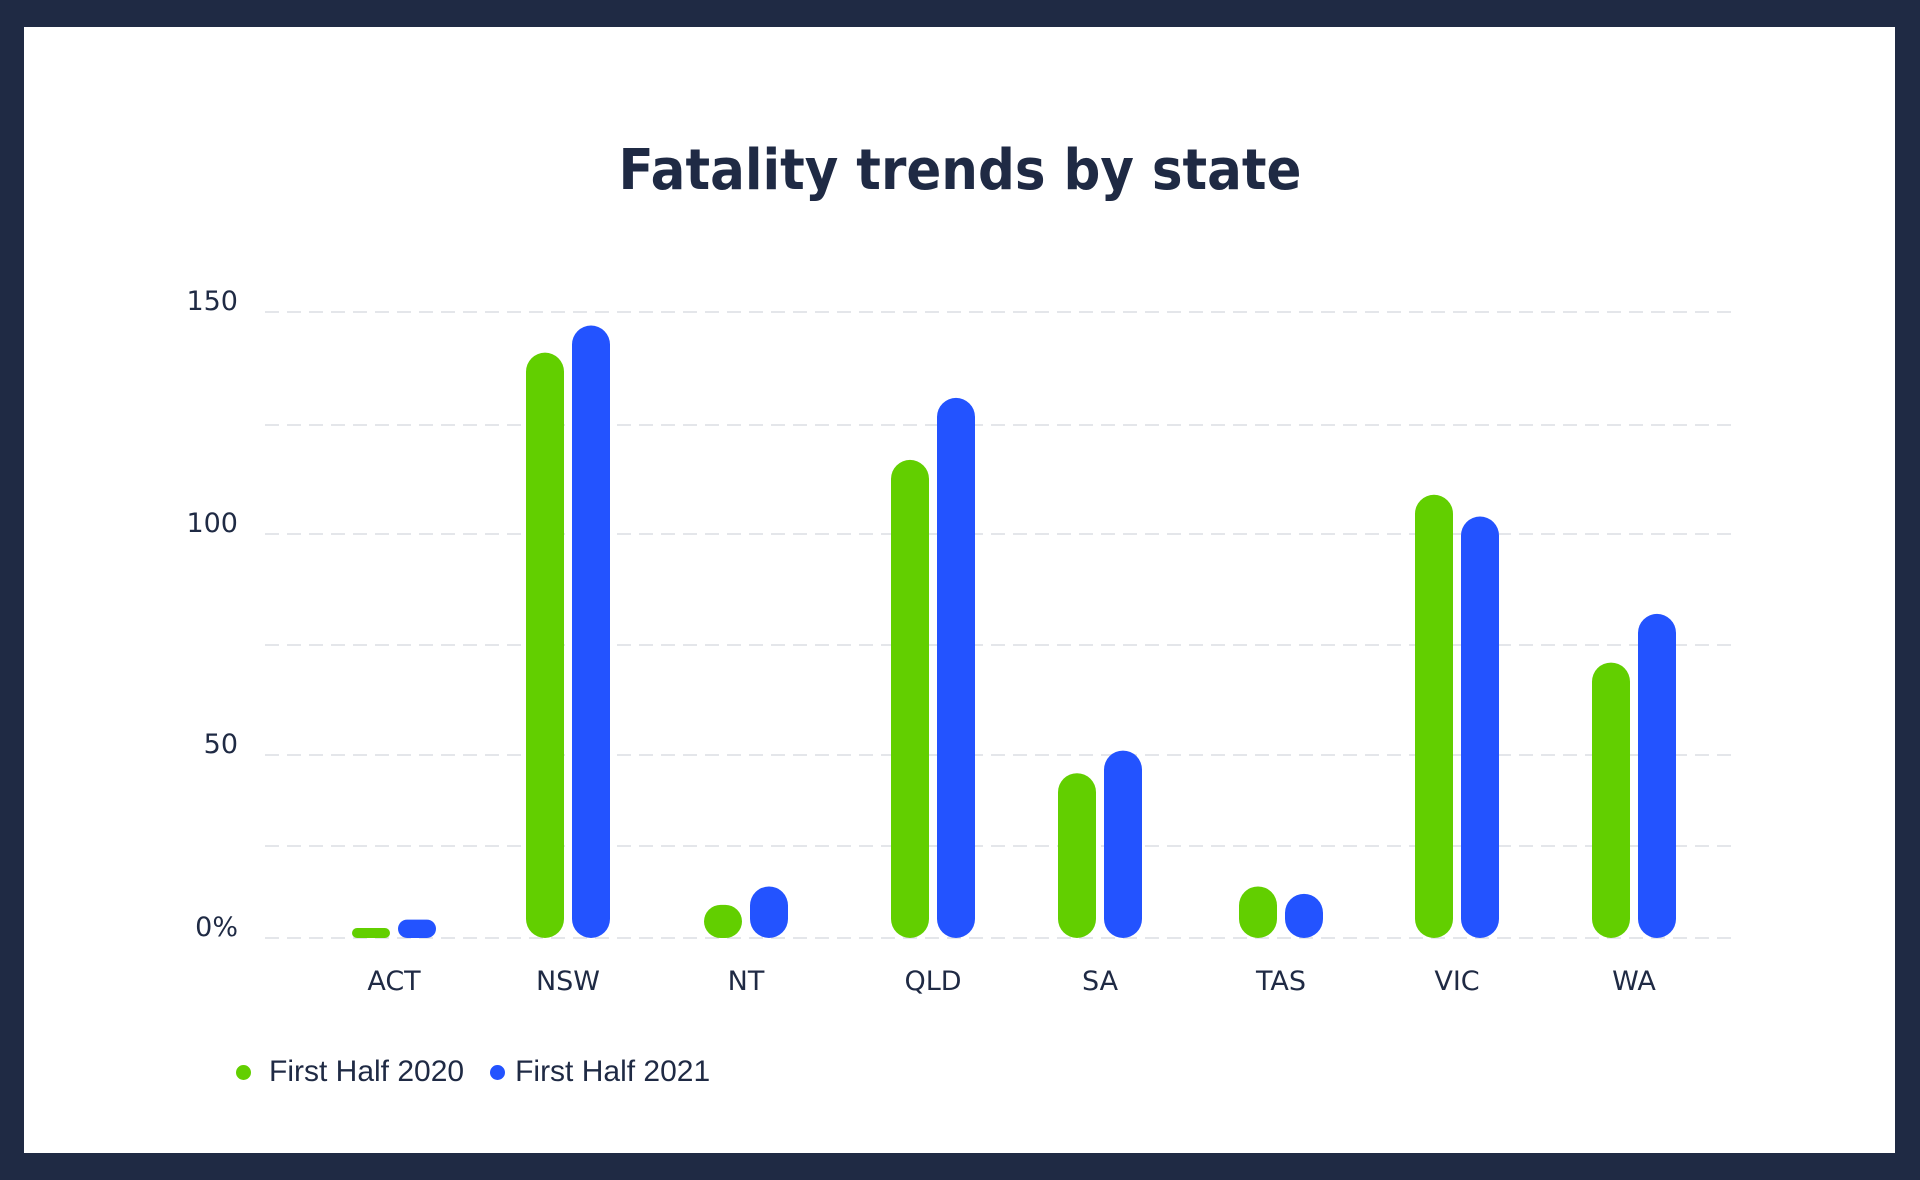 Image resolution: width=1920 pixels, height=1180 pixels. I want to click on bar-tas-2020, so click(1258, 912).